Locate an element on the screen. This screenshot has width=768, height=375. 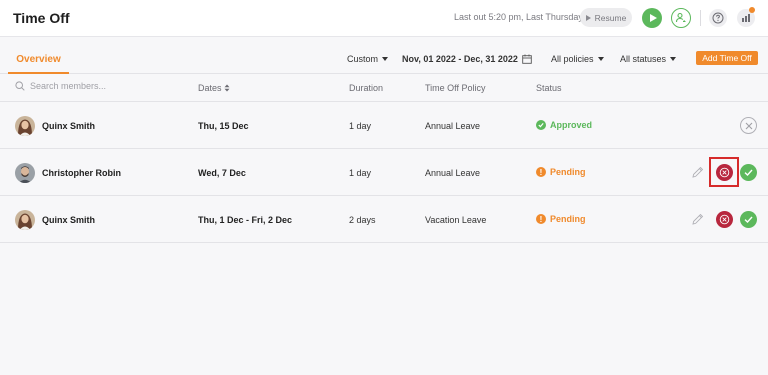
resume-button: Resume is located at coordinates (606, 17).